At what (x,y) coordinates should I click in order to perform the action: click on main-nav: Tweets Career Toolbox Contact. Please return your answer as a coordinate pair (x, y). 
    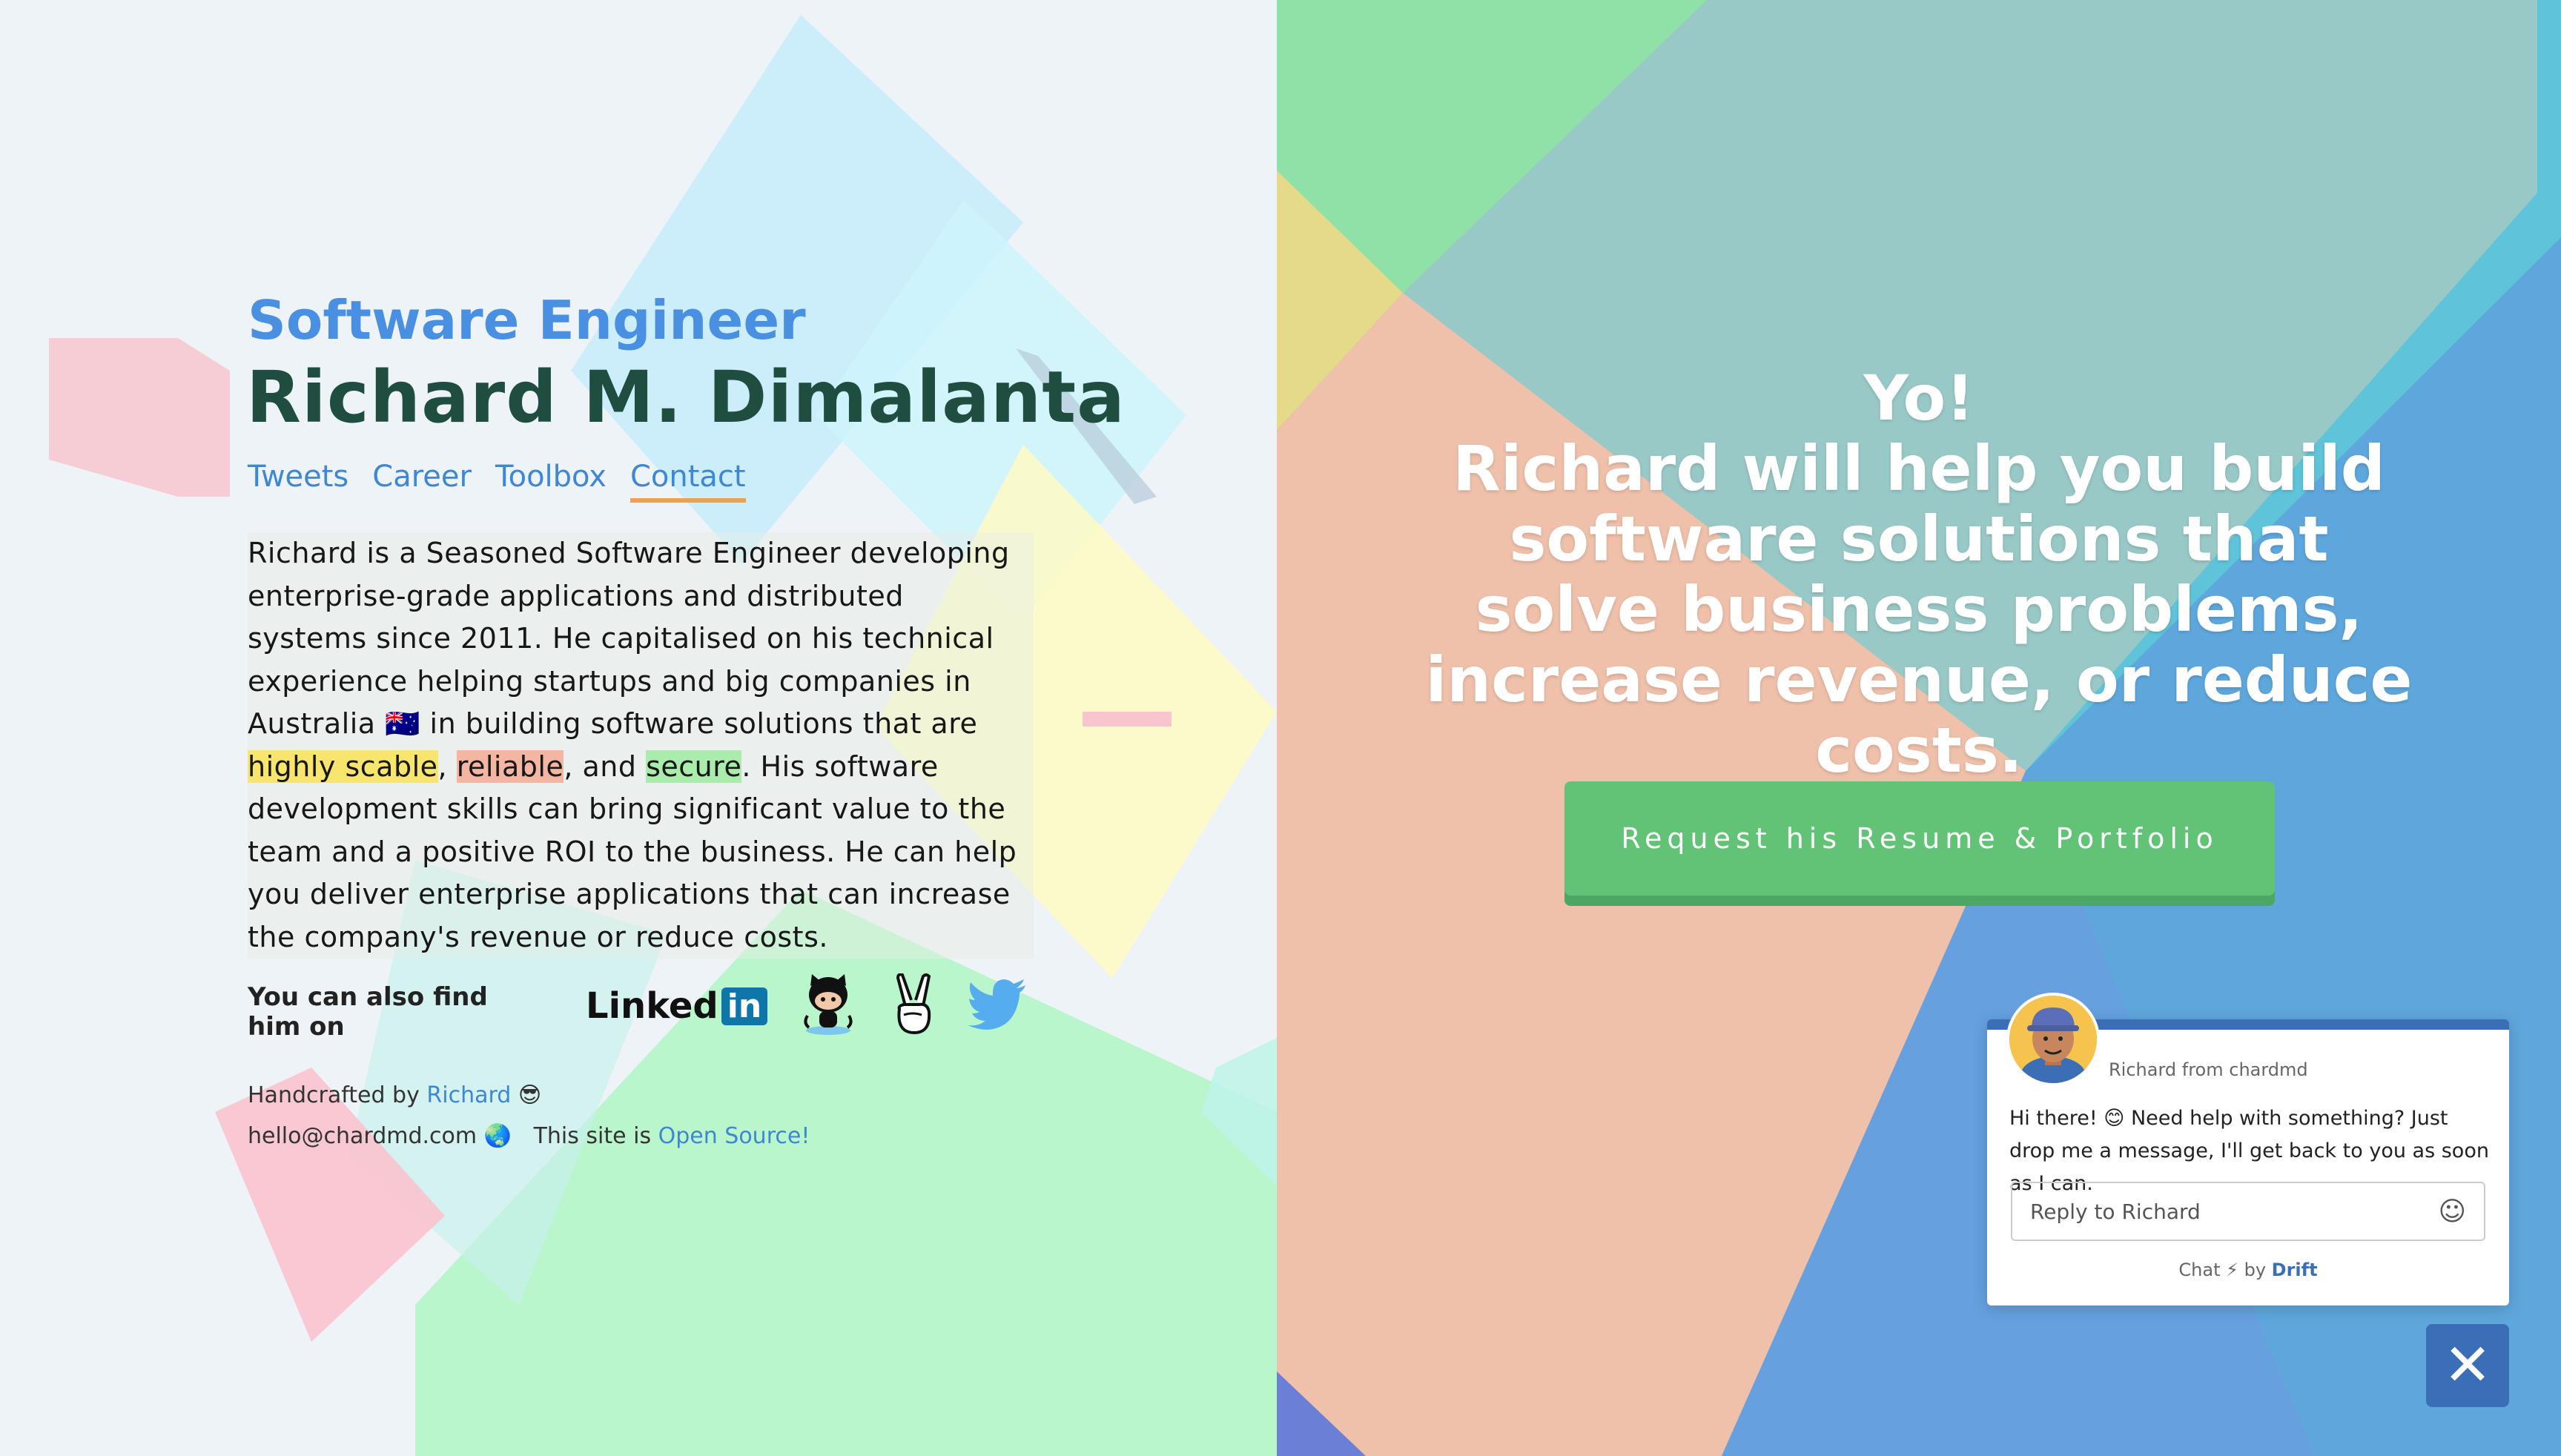
    Looking at the image, I should click on (497, 482).